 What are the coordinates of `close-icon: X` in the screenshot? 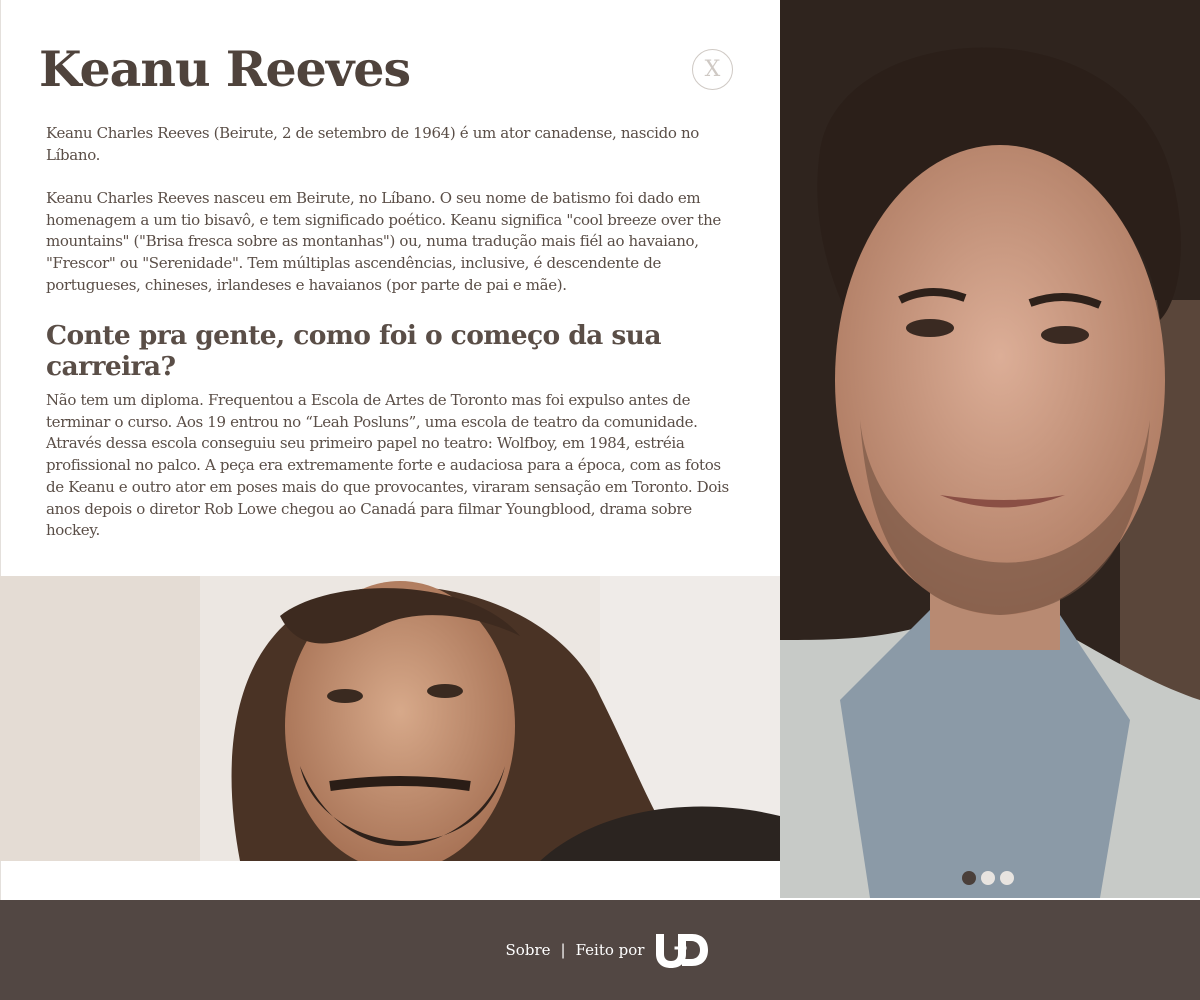 It's located at (712, 69).